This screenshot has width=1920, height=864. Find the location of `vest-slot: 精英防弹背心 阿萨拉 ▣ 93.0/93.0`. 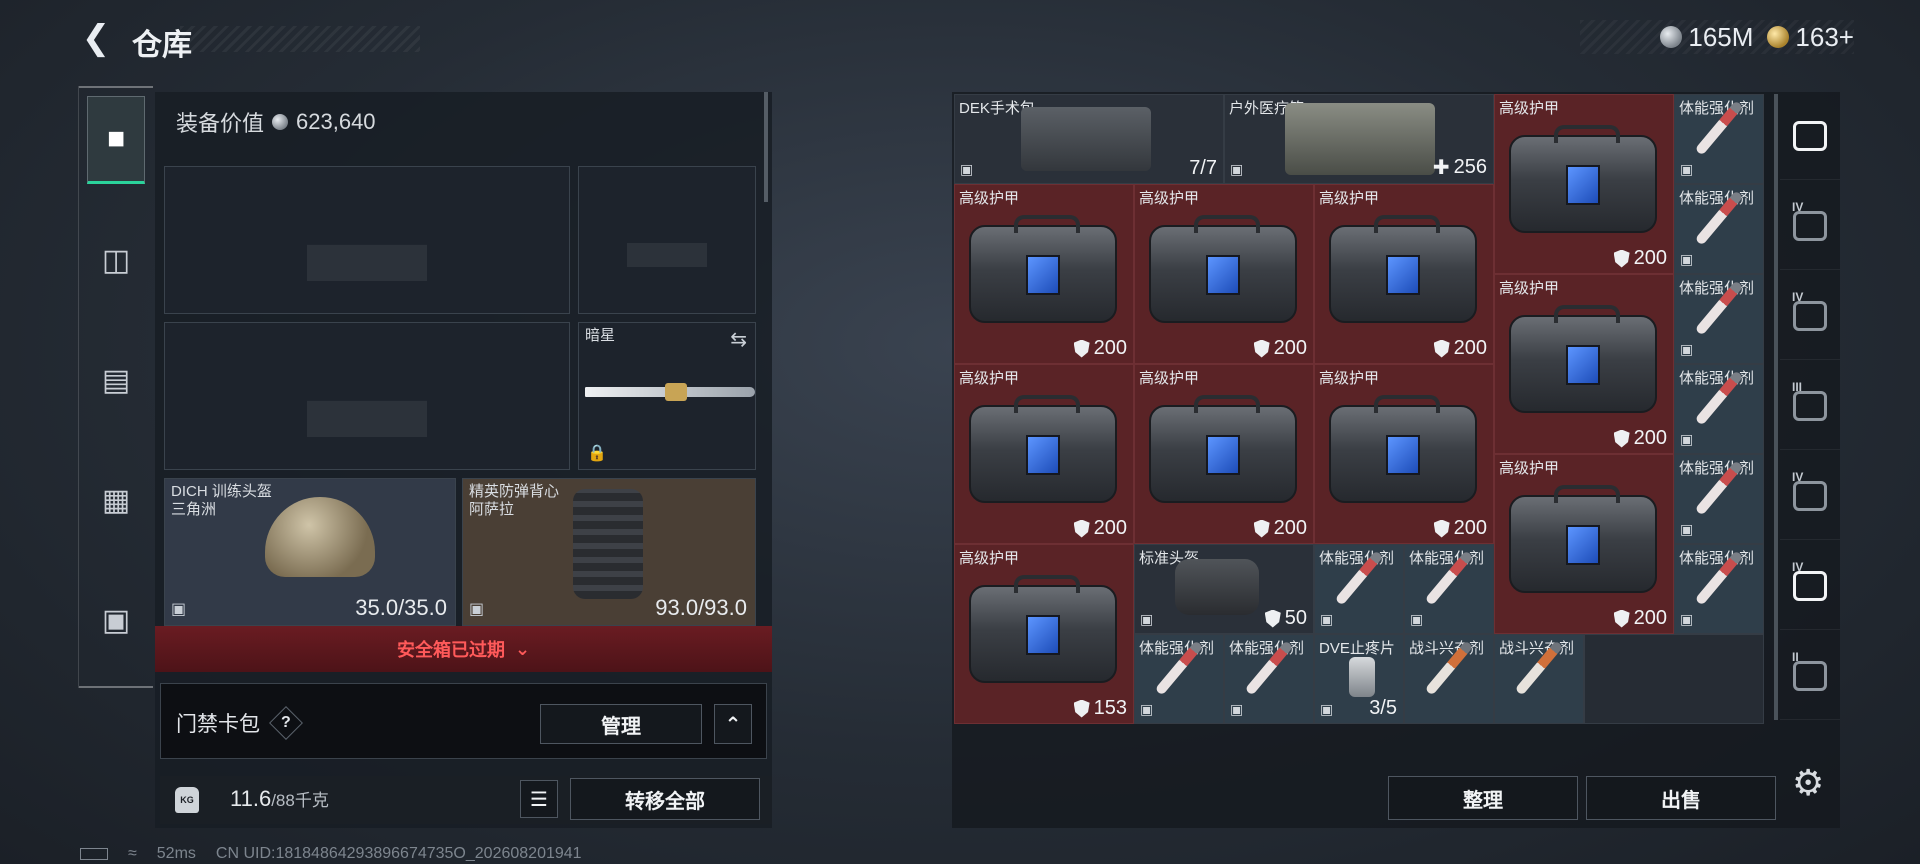

vest-slot: 精英防弹背心 阿萨拉 ▣ 93.0/93.0 is located at coordinates (609, 552).